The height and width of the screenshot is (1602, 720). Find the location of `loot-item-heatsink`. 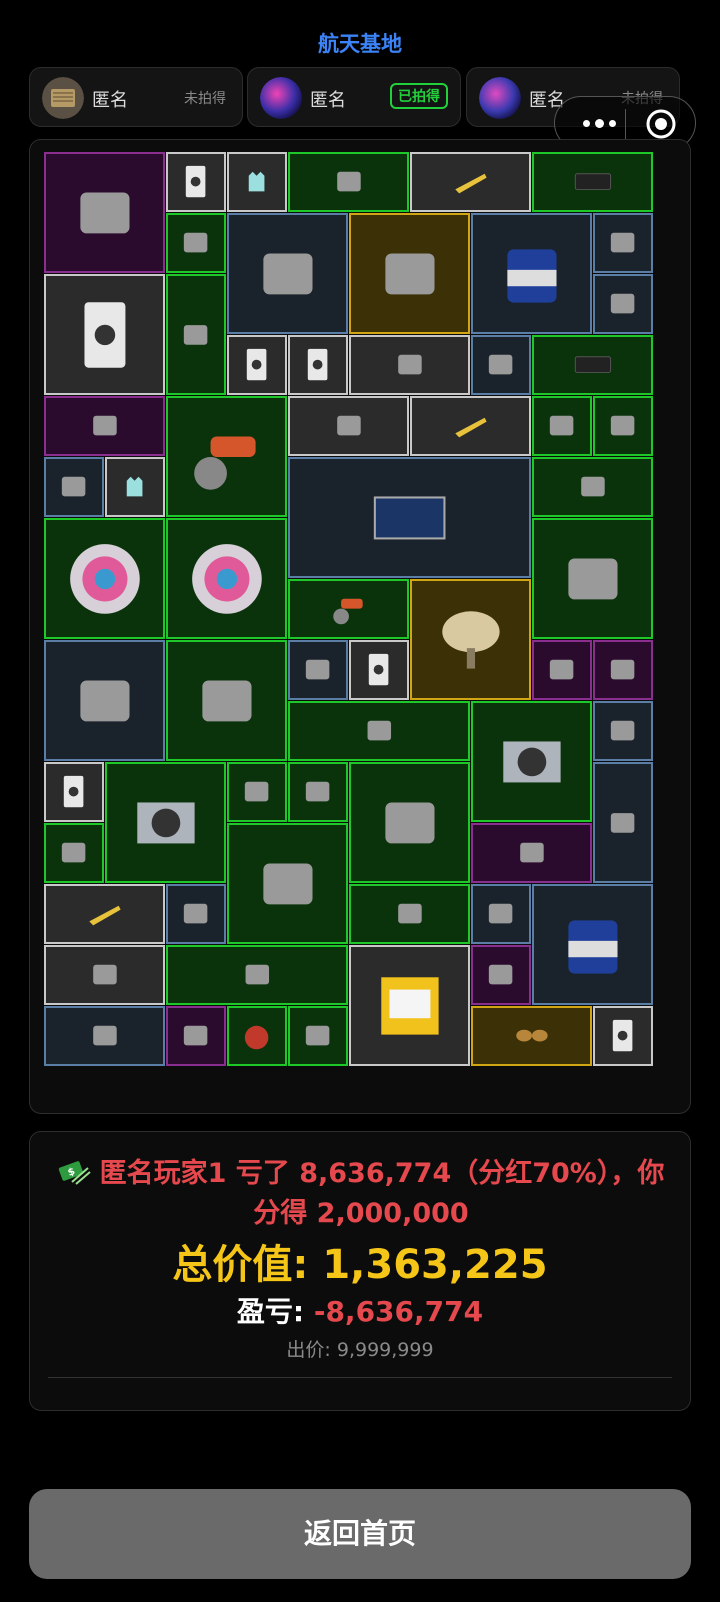

loot-item-heatsink is located at coordinates (257, 792).